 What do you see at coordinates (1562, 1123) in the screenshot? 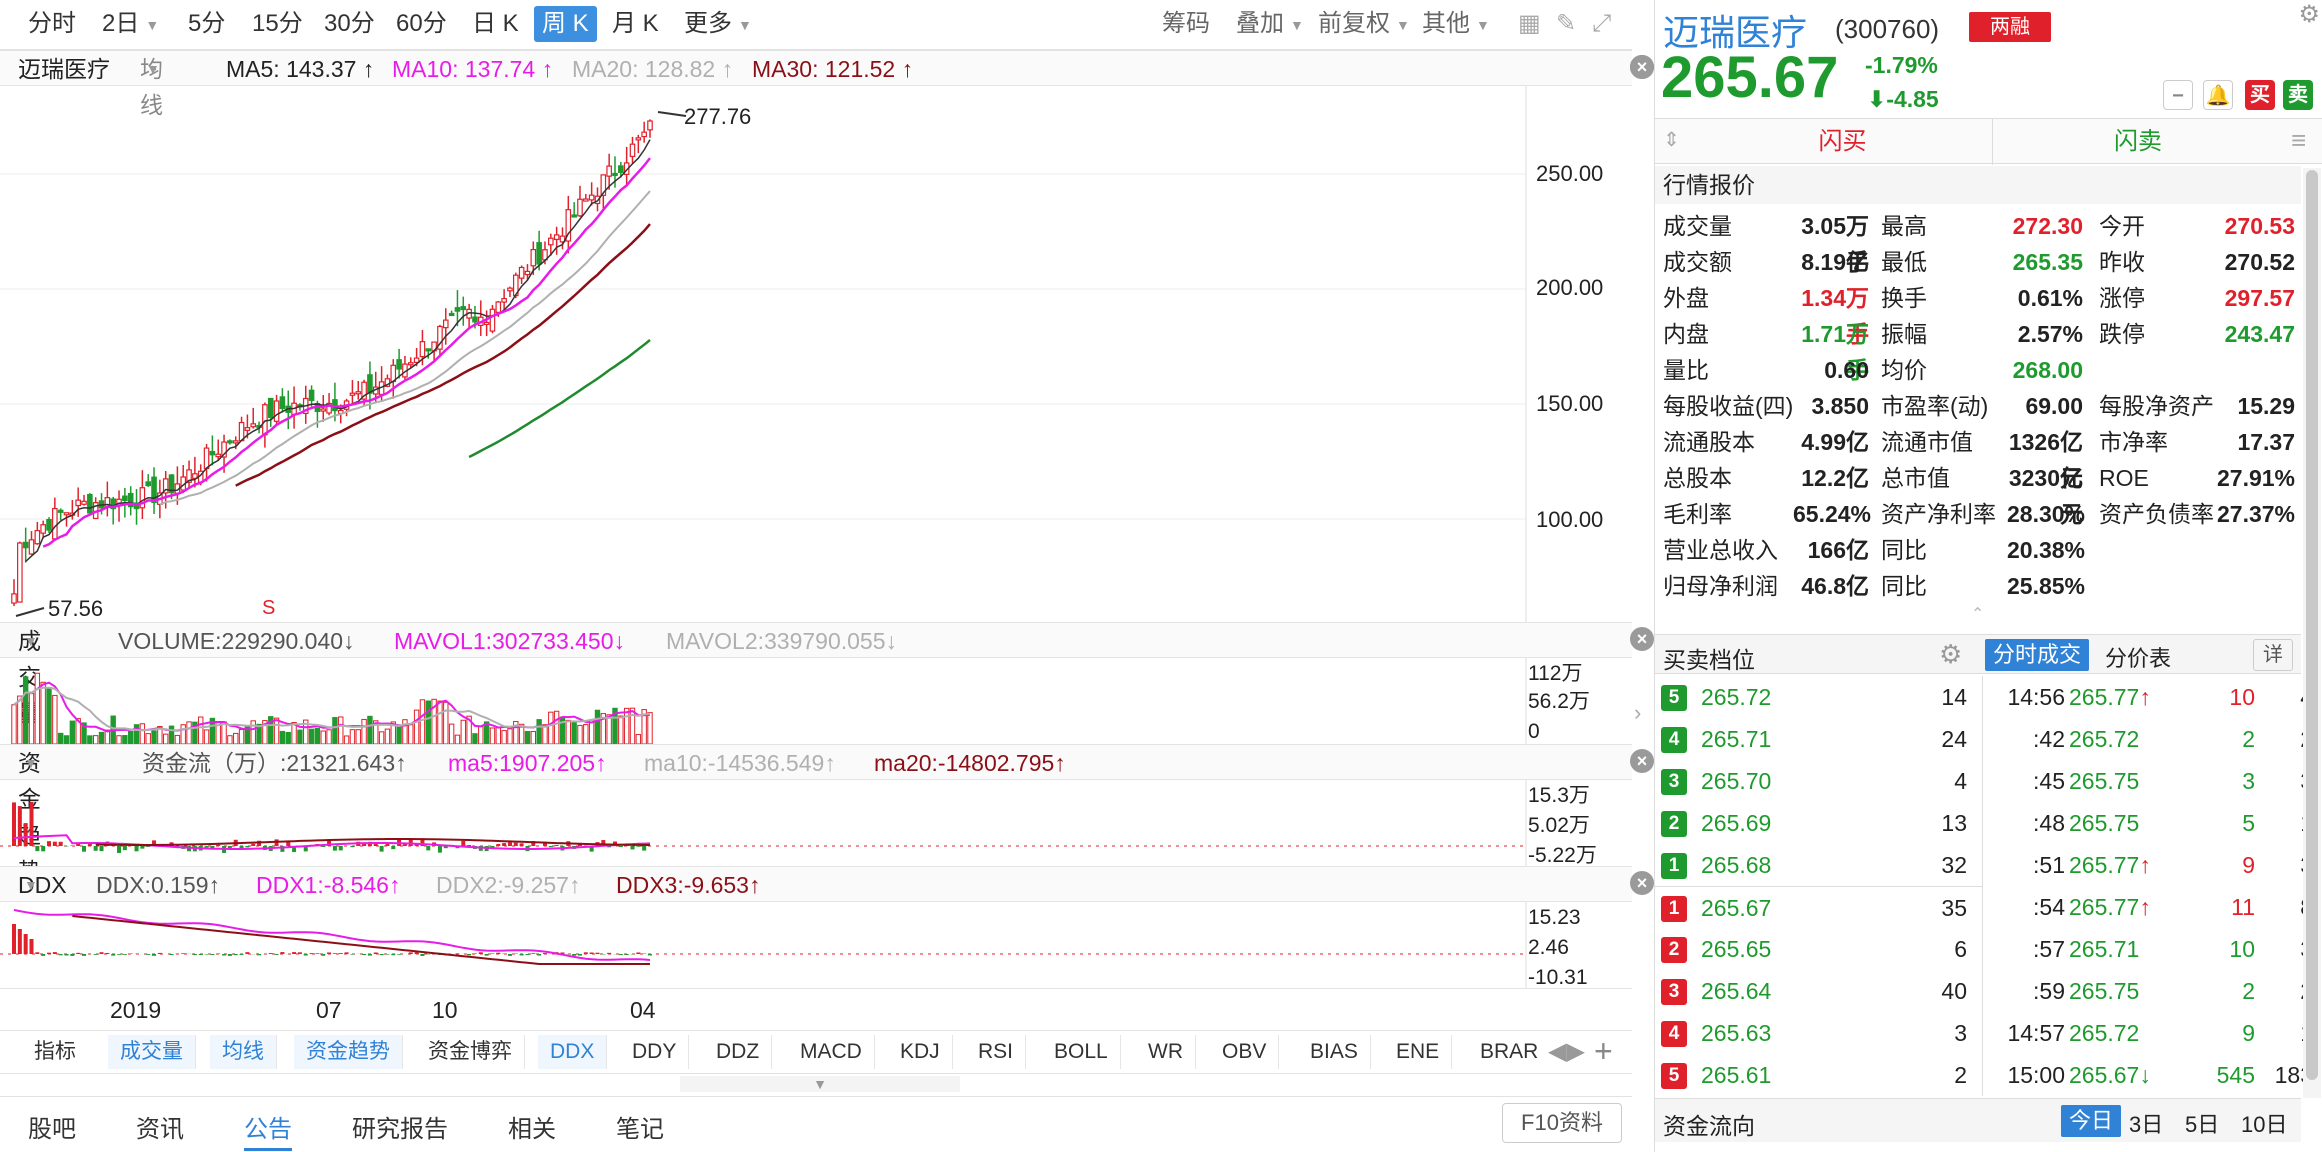
I see `f10-button: F10资料` at bounding box center [1562, 1123].